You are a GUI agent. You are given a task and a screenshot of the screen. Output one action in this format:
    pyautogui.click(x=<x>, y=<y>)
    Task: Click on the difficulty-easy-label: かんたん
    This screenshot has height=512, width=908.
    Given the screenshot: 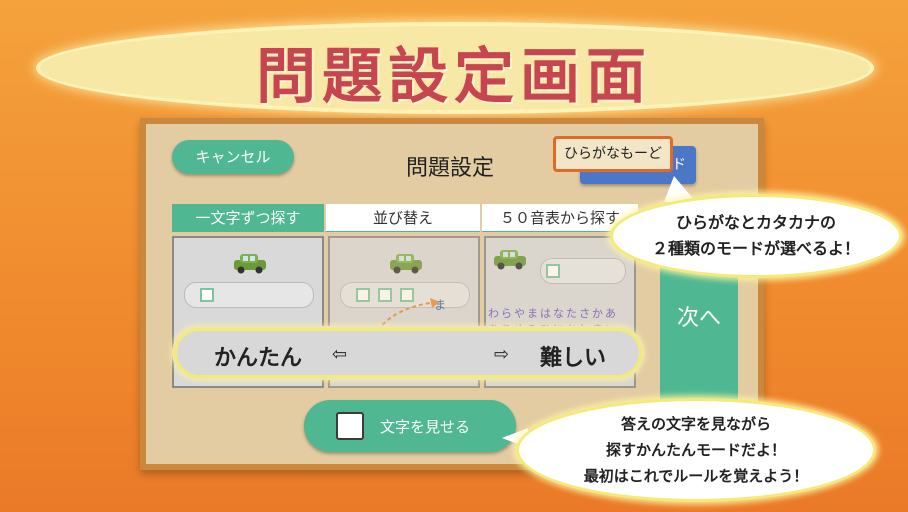 What is the action you would take?
    pyautogui.click(x=258, y=358)
    